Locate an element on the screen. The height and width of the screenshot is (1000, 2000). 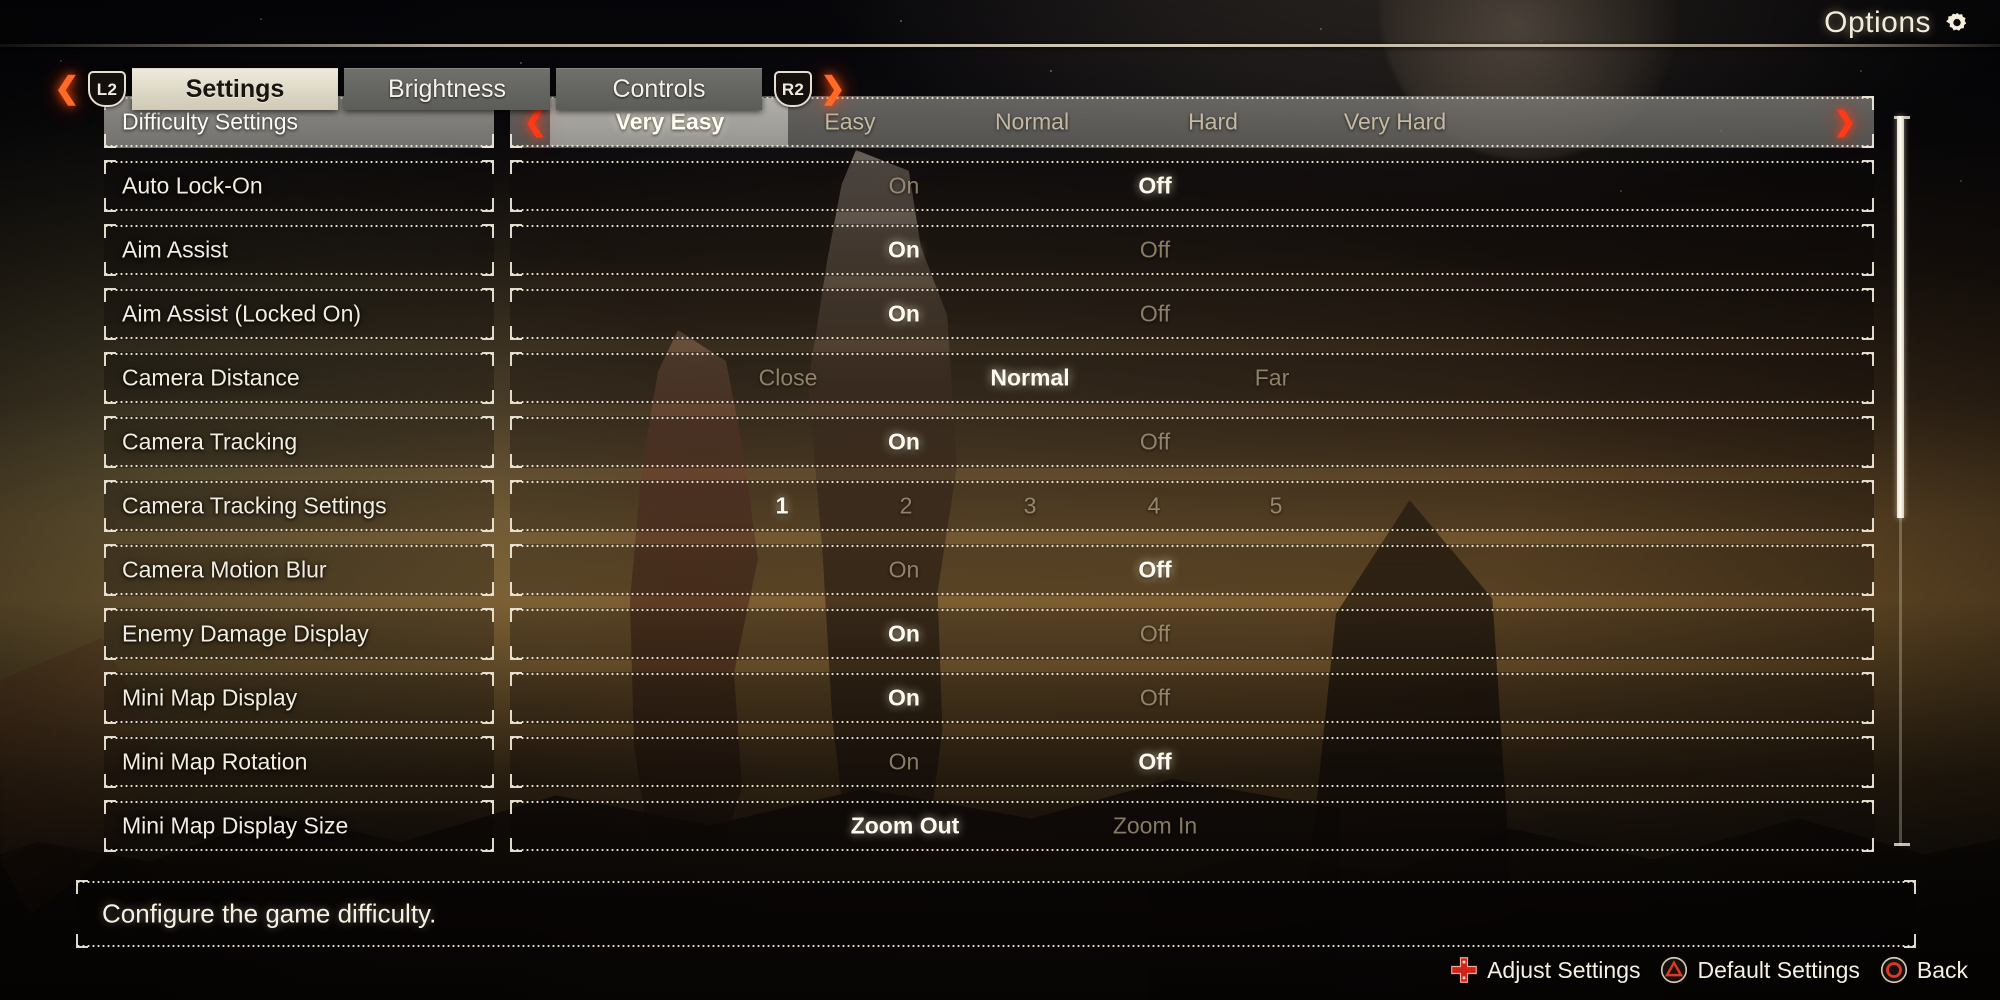
settings-row-label: Enemy Damage Display is located at coordinates (245, 633).